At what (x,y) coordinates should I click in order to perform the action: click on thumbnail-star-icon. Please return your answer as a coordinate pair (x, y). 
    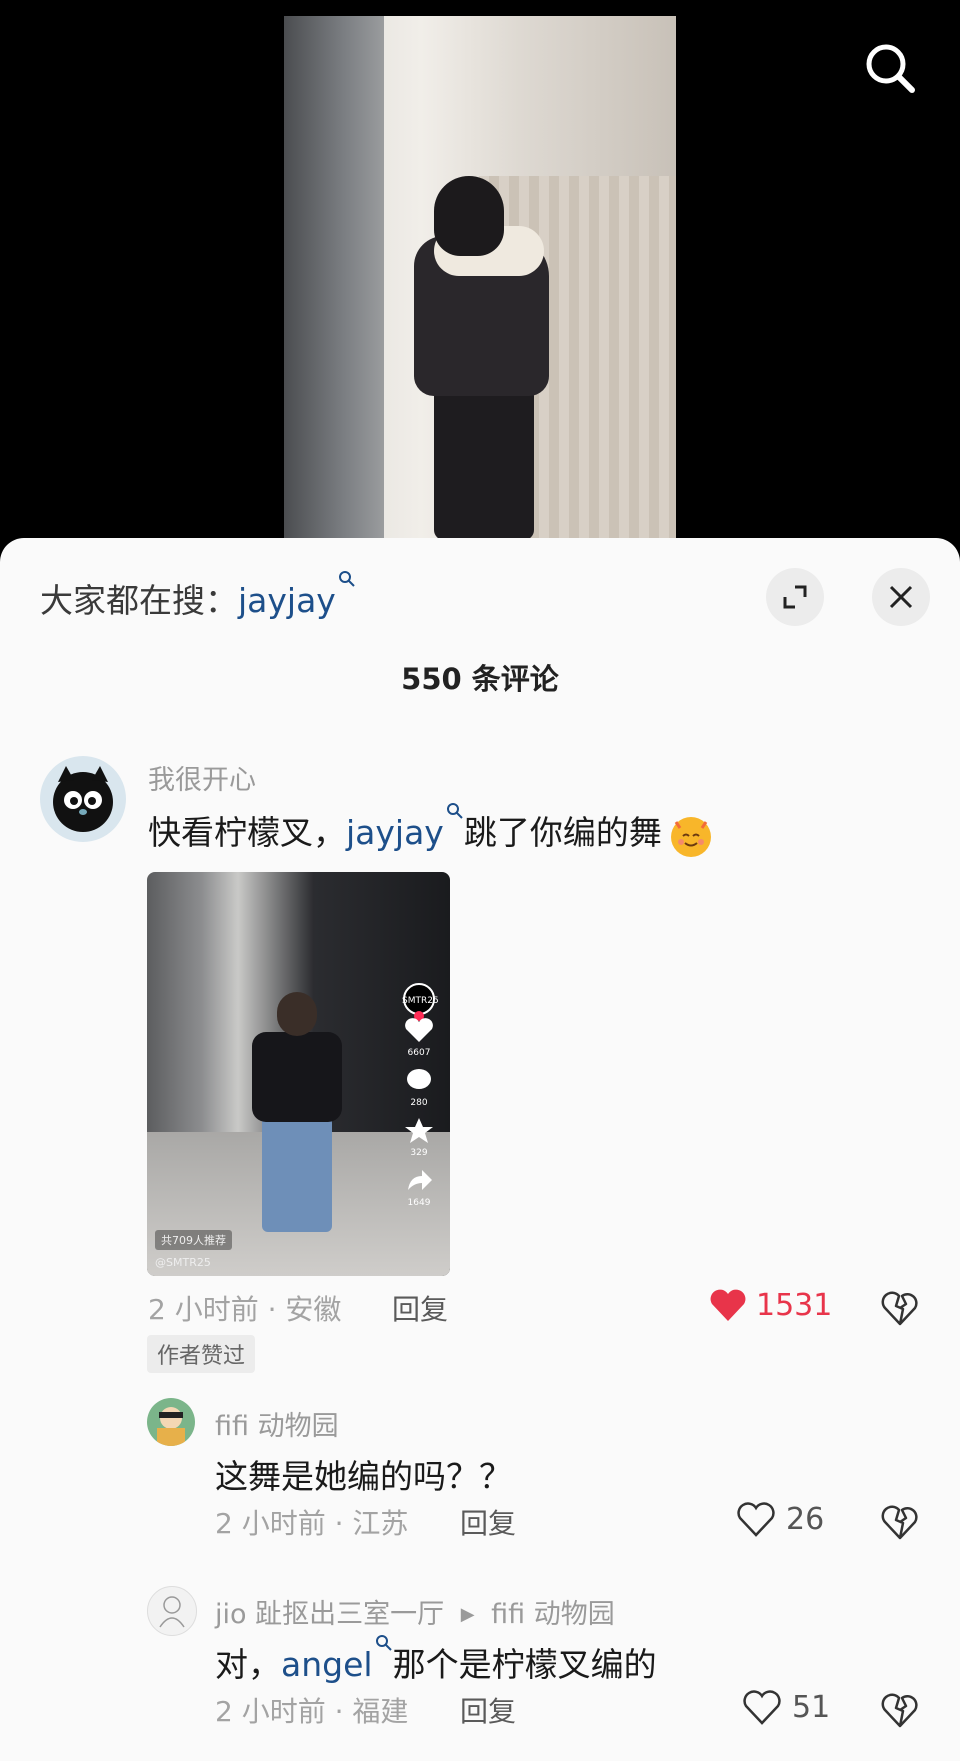
    Looking at the image, I should click on (419, 1130).